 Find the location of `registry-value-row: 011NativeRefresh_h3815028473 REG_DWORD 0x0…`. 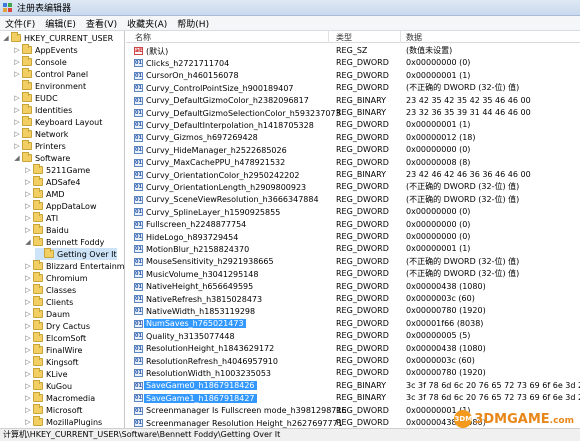

registry-value-row: 011NativeRefresh_h3815028473 REG_DWORD 0x0… is located at coordinates (353, 299).